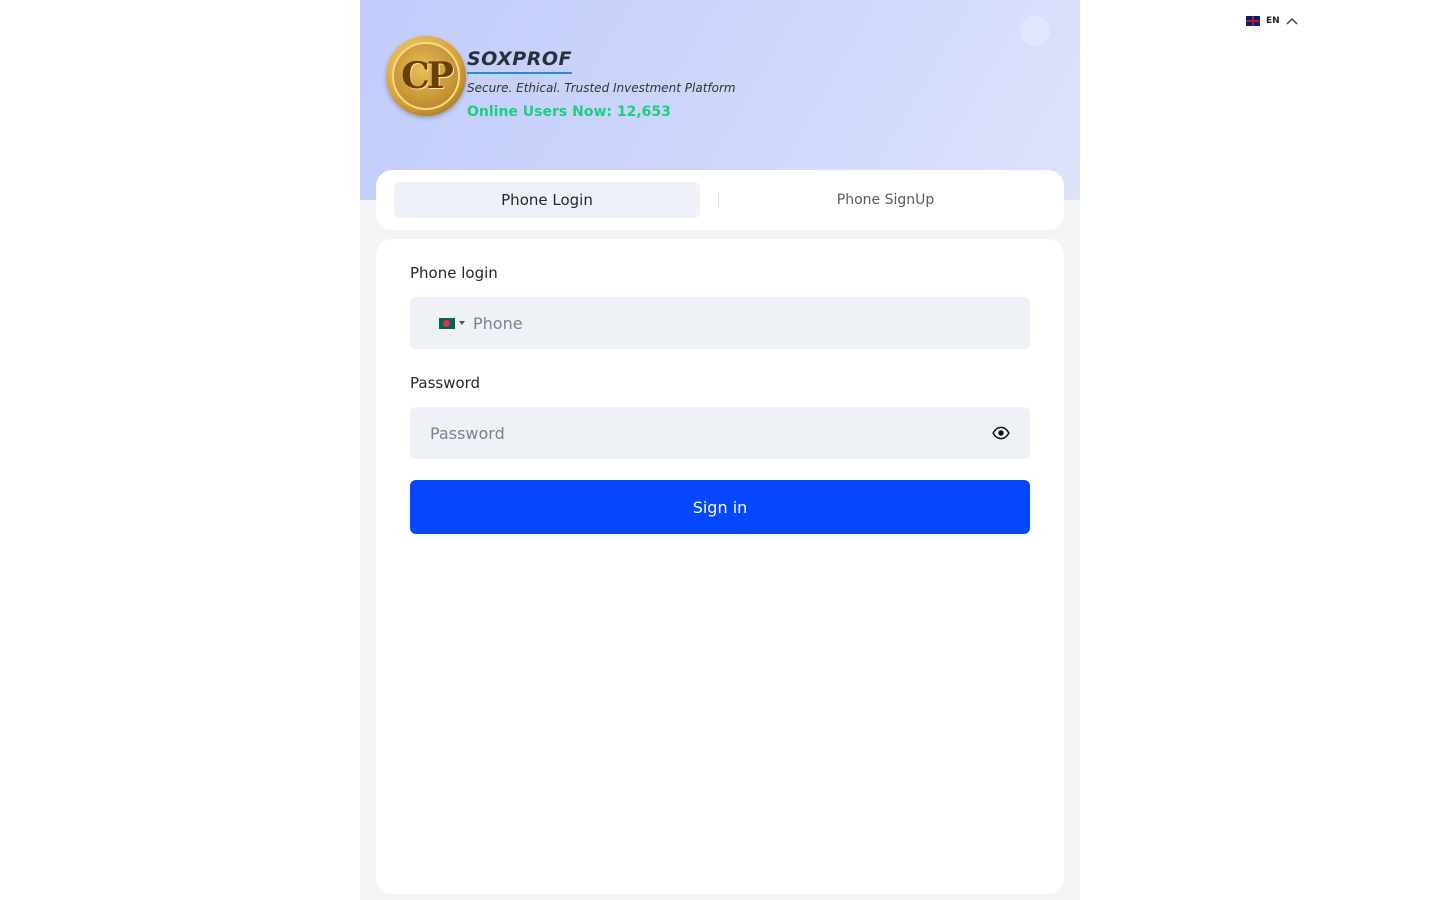 This screenshot has width=1440, height=900. What do you see at coordinates (547, 200) in the screenshot?
I see `tab-phone-login: Phone Login` at bounding box center [547, 200].